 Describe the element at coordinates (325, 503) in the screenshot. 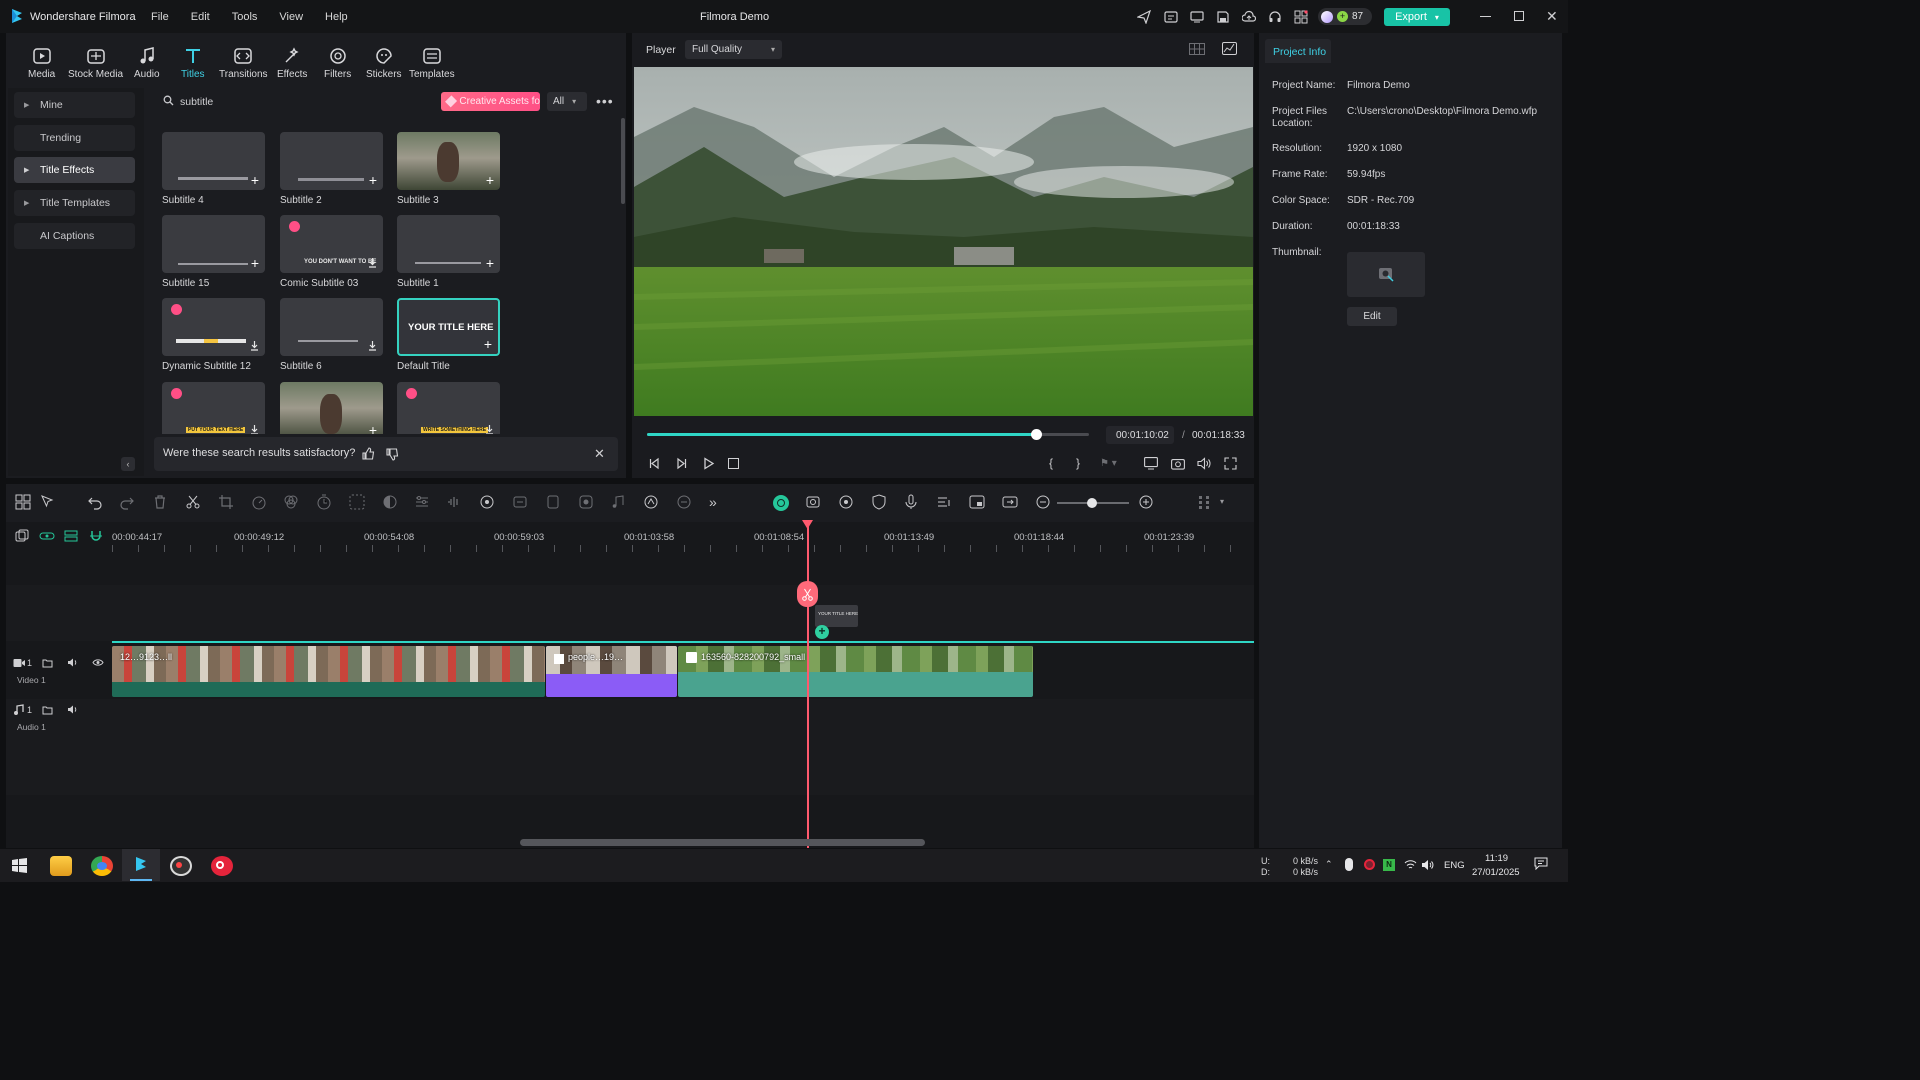

I see `timer-icon` at that location.